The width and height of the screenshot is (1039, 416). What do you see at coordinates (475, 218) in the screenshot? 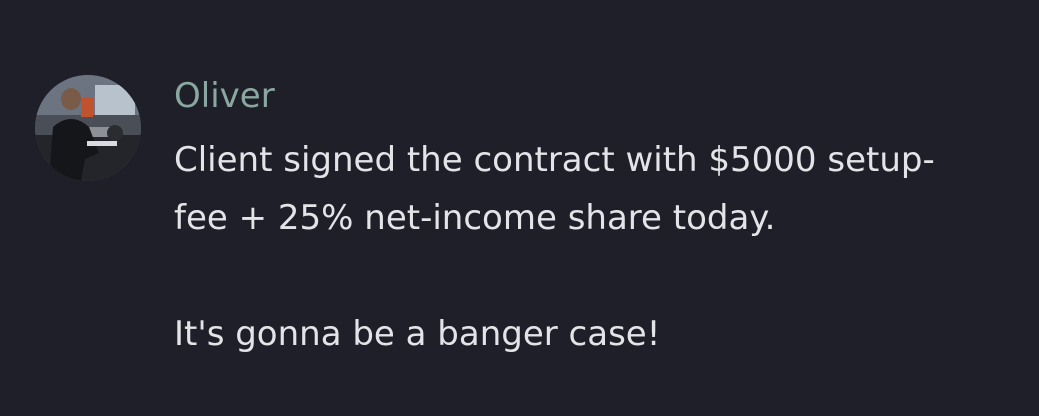
I see `message-line: fee + 25% net-income share today.` at bounding box center [475, 218].